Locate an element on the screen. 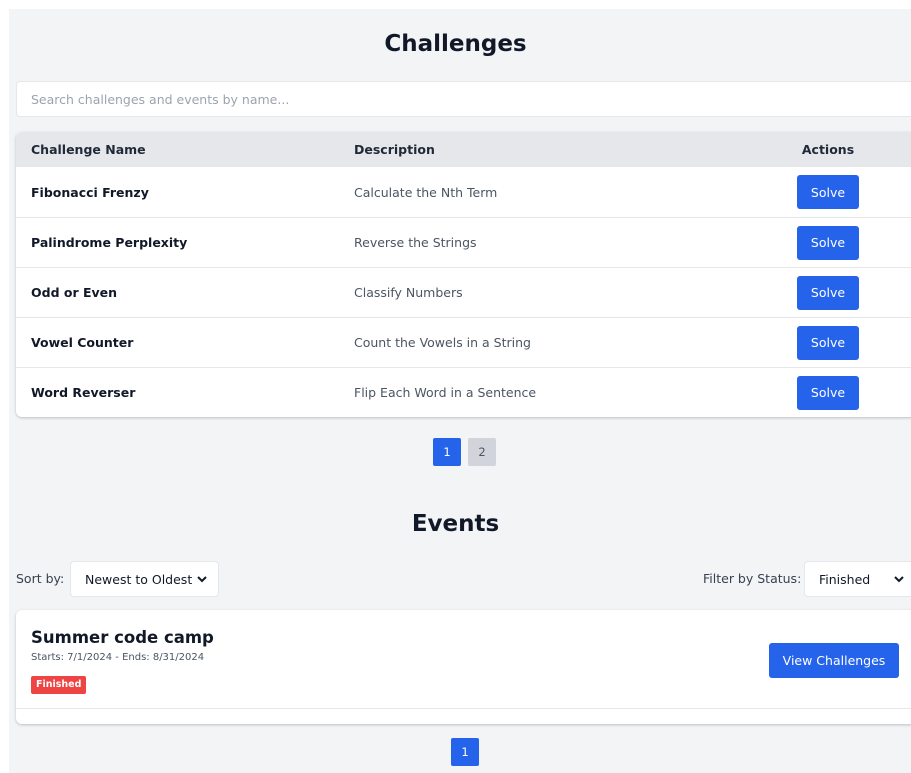 The height and width of the screenshot is (773, 911). challenge-description: Reverse the Strings is located at coordinates (415, 242).